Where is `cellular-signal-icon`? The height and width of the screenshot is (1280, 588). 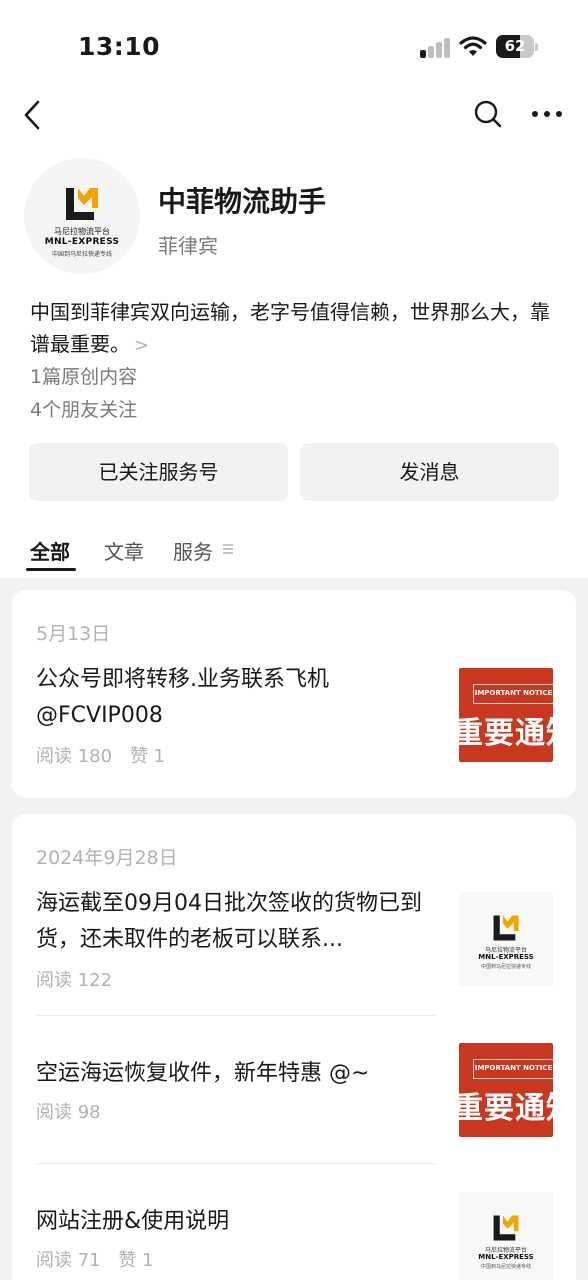 cellular-signal-icon is located at coordinates (436, 47).